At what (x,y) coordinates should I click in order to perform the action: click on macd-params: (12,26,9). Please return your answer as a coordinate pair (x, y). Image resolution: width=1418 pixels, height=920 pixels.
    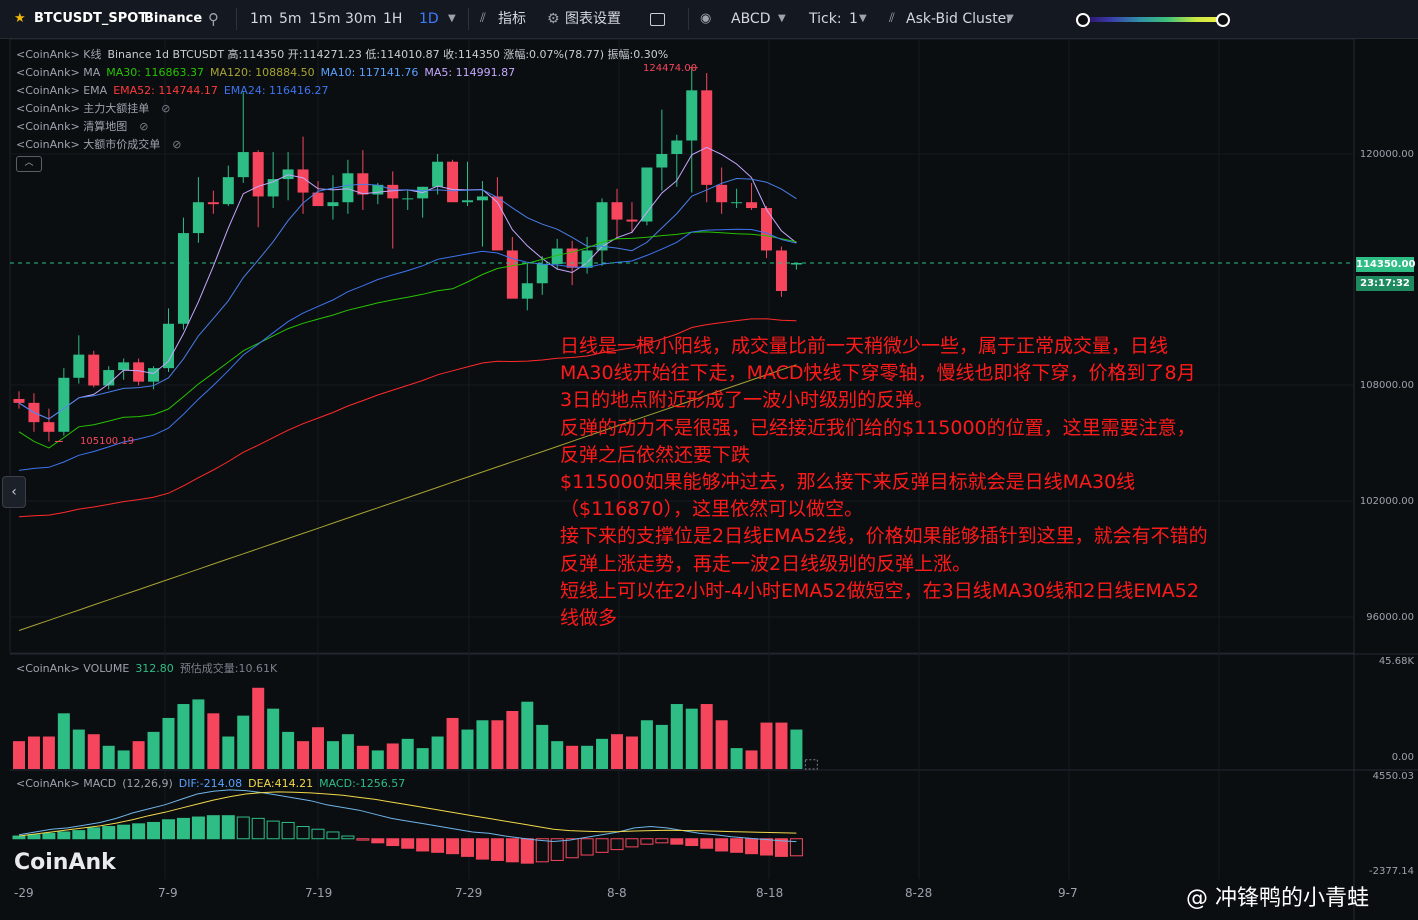
    Looking at the image, I should click on (147, 783).